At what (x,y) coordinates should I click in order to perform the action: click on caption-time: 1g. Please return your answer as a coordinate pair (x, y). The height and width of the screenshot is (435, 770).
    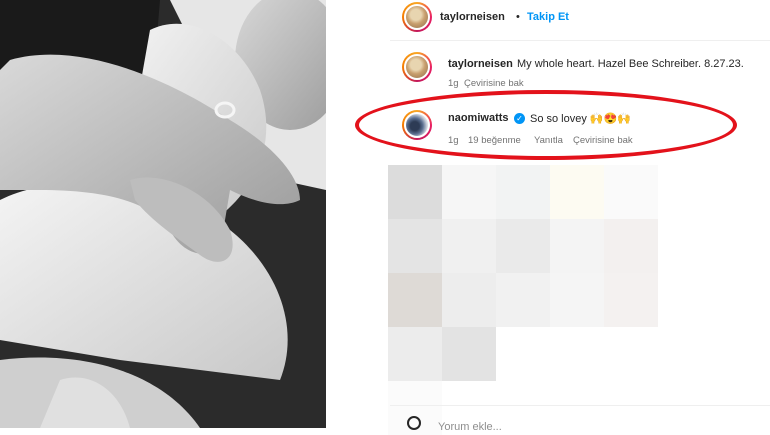
    Looking at the image, I should click on (453, 83).